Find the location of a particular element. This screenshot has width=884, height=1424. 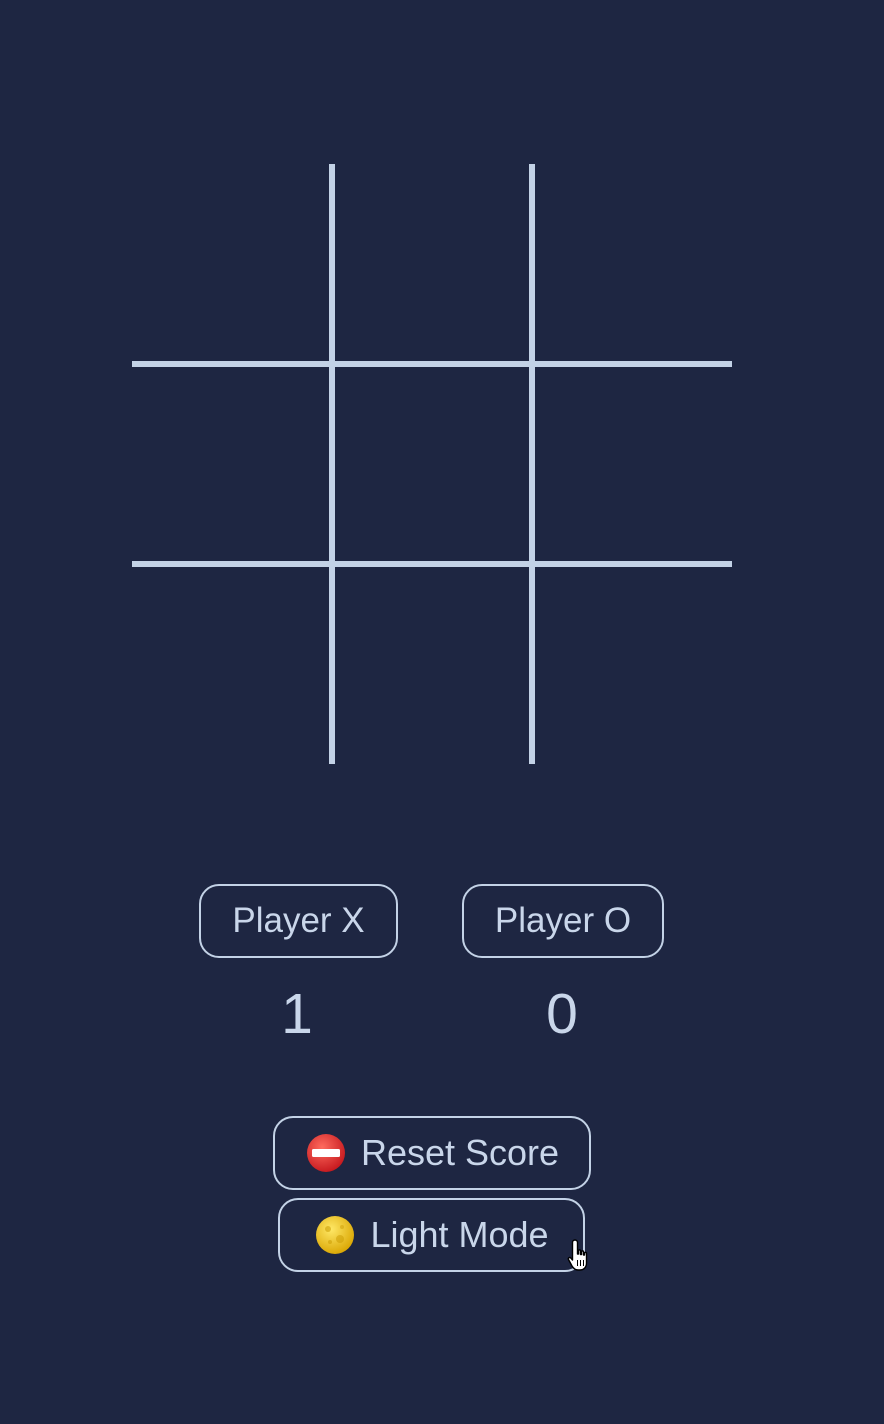

moon-icon is located at coordinates (335, 1235).